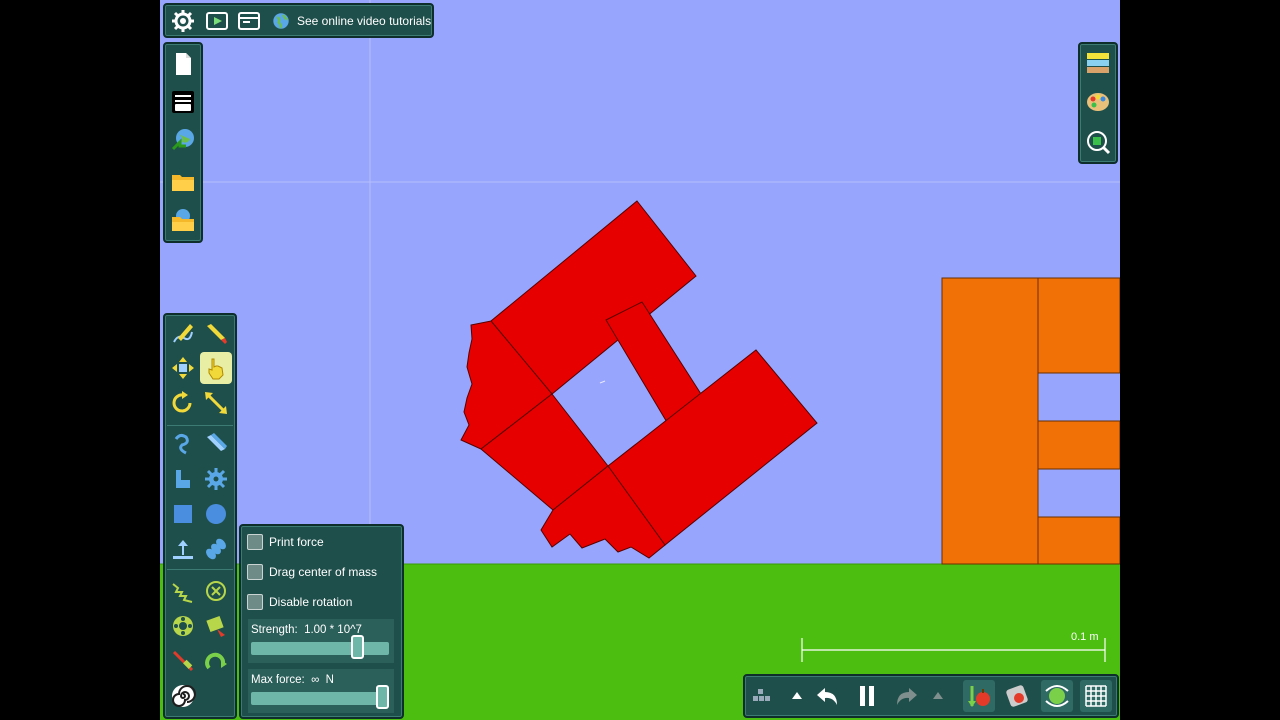 The width and height of the screenshot is (1280, 720). I want to click on spiral-icon, so click(183, 696).